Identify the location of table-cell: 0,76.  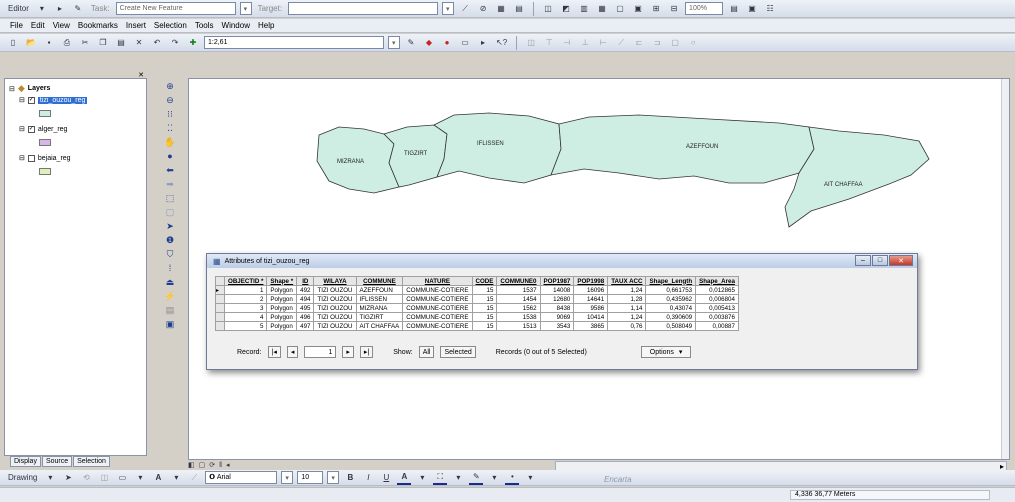
(627, 326).